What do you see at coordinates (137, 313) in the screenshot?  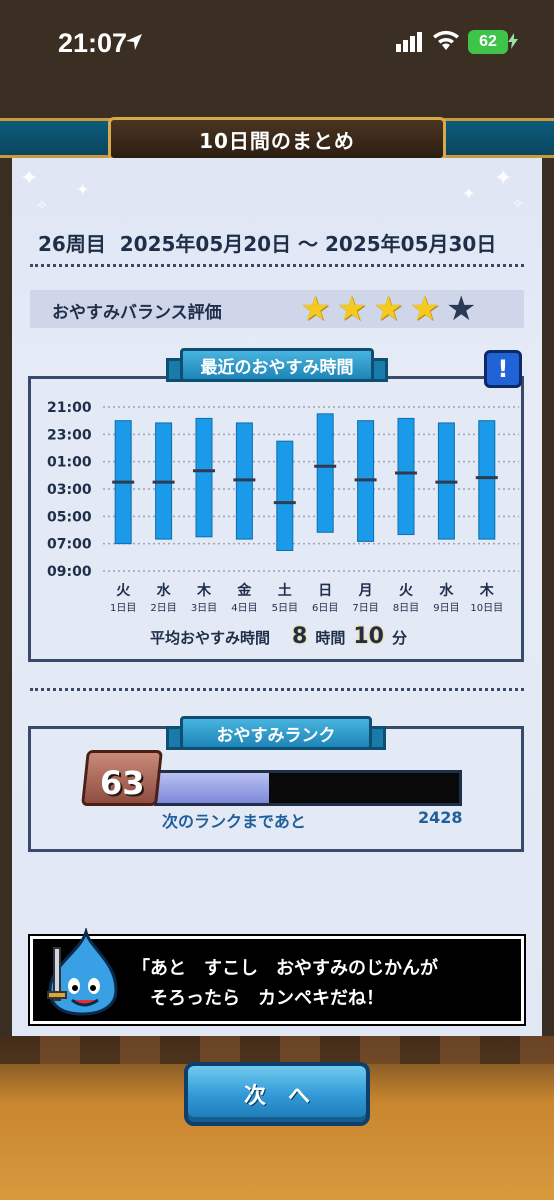 I see `balance-label: おやすみバランス評価` at bounding box center [137, 313].